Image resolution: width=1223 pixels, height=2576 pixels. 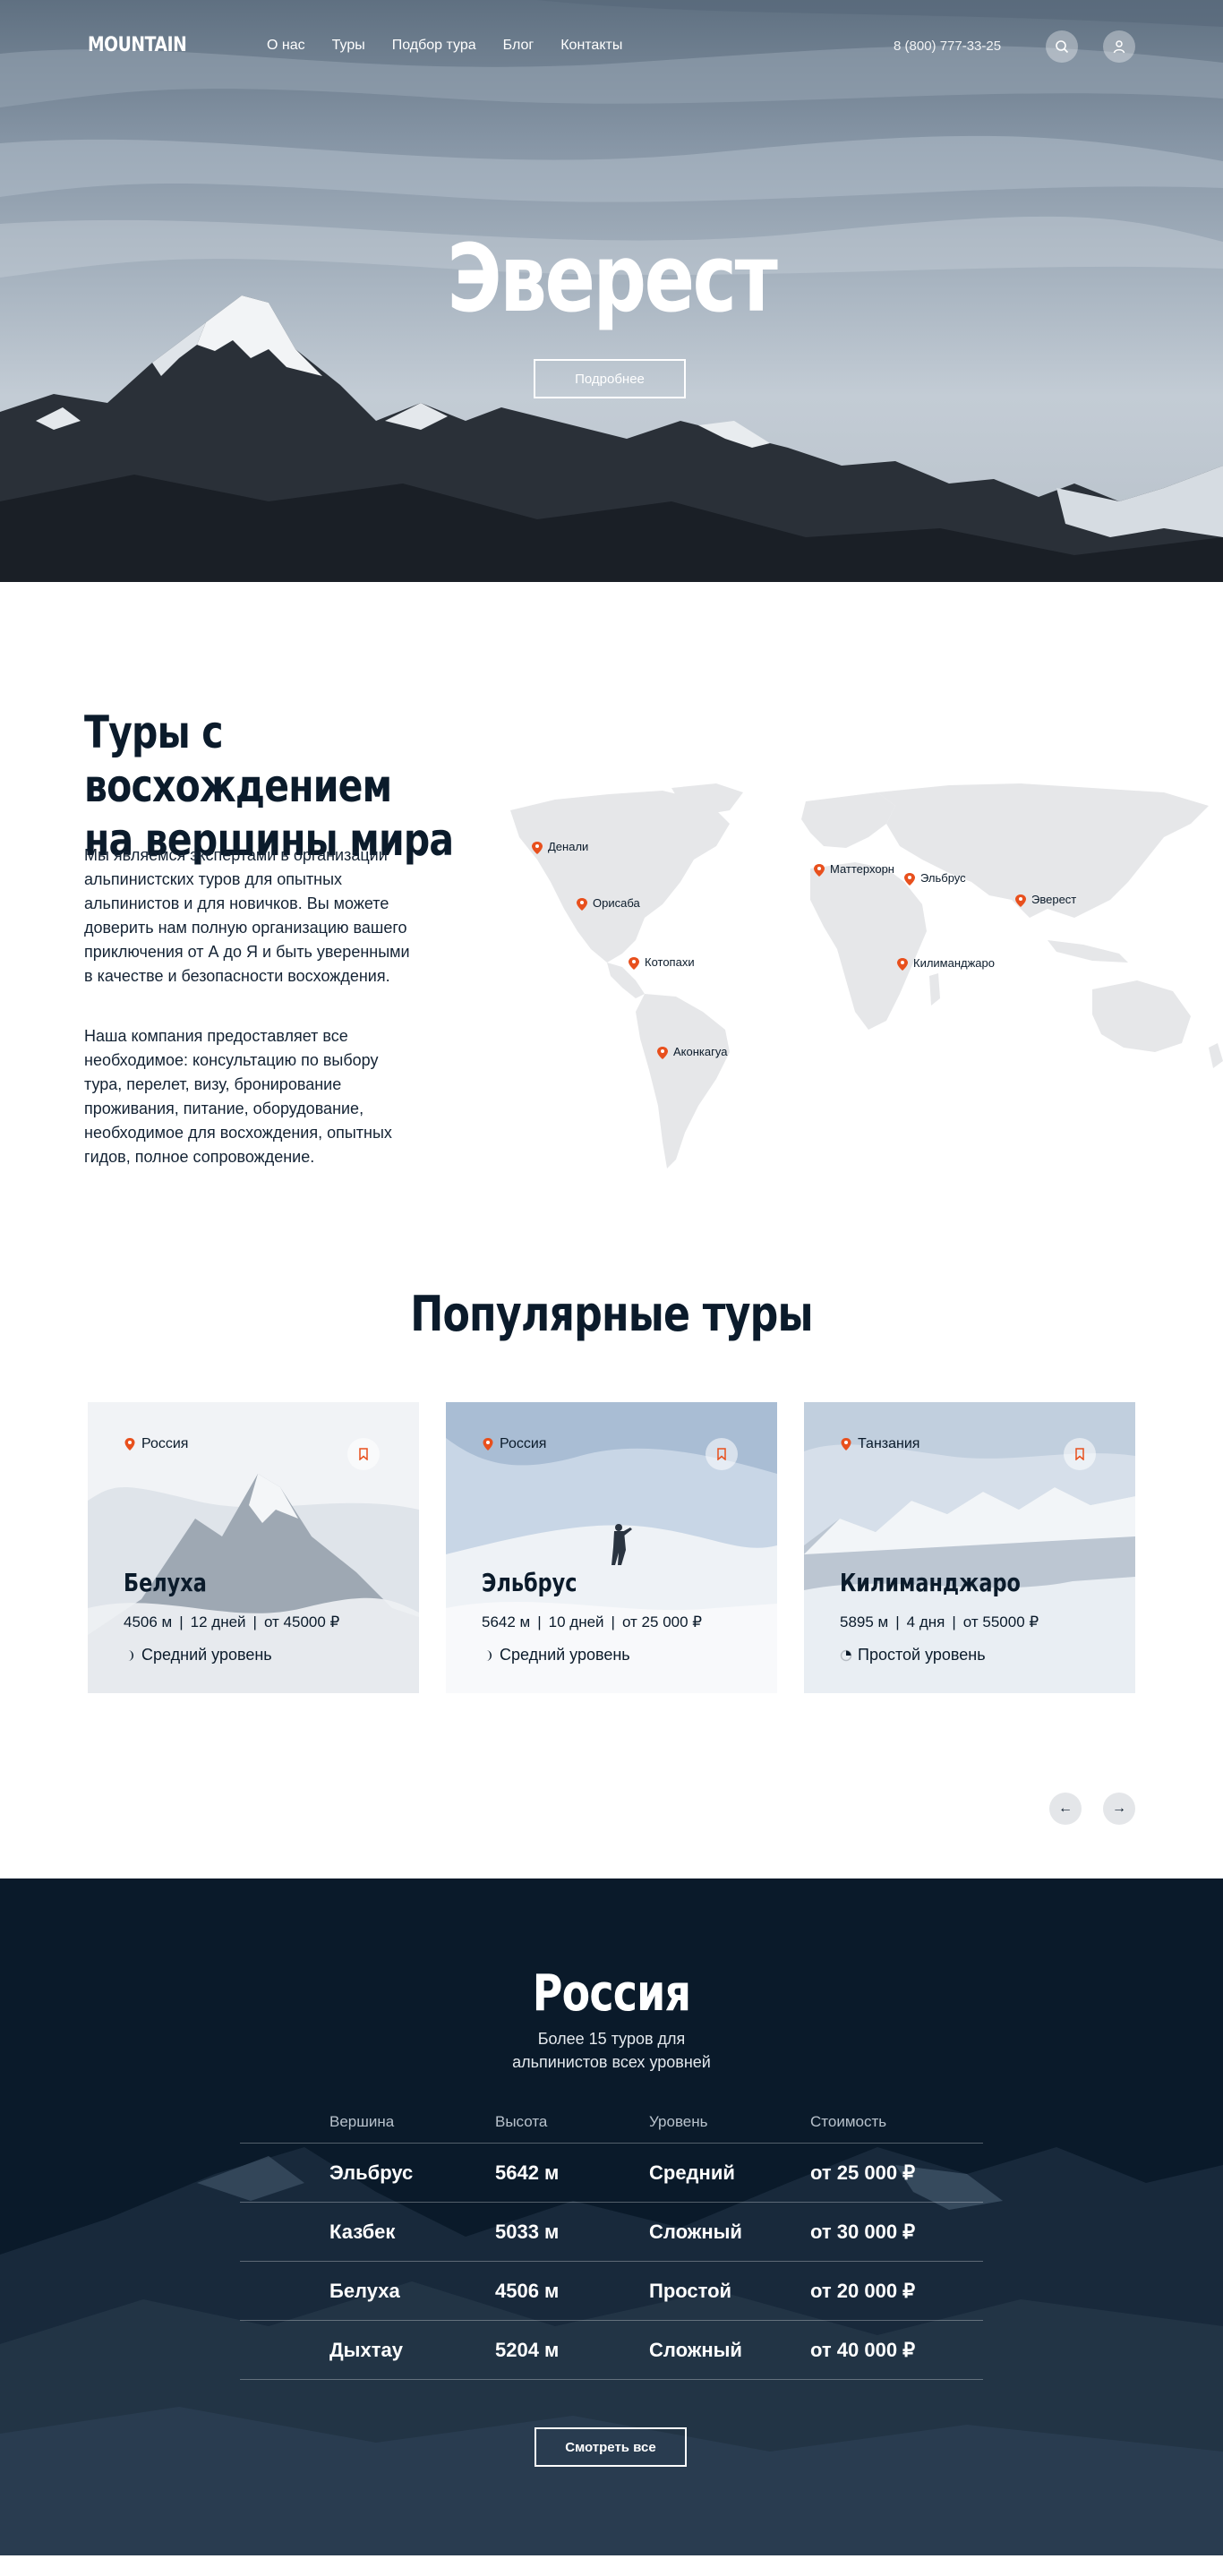 I want to click on cell-price: от 25 000 ₽, so click(x=863, y=2172).